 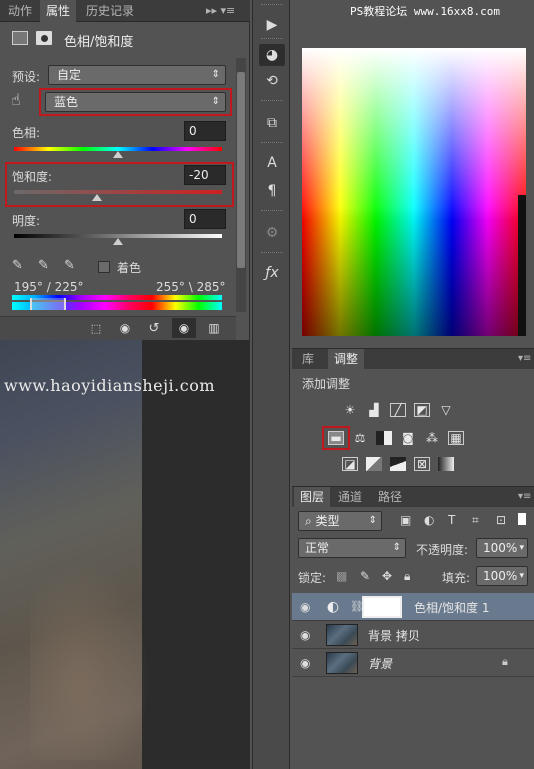 What do you see at coordinates (398, 464) in the screenshot?
I see `threshold-icon` at bounding box center [398, 464].